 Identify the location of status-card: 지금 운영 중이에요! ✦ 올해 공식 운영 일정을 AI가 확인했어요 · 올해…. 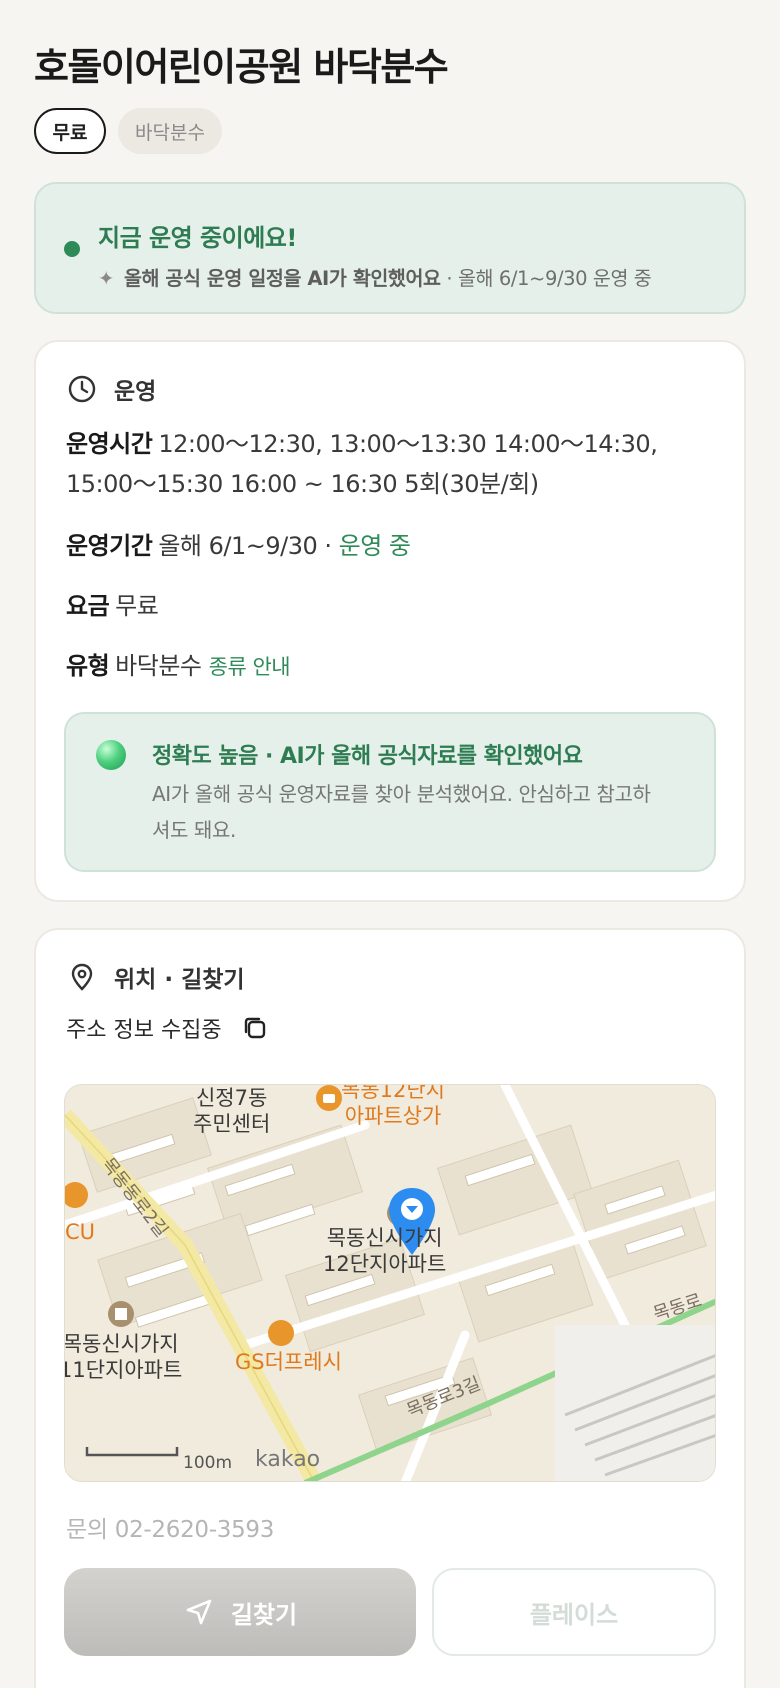
(390, 248).